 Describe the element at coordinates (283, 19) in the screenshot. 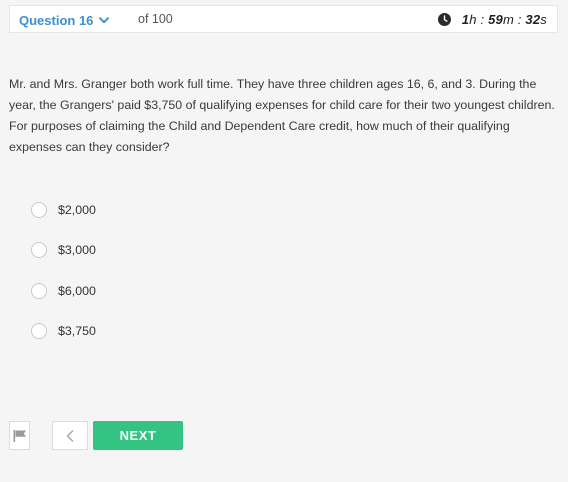

I see `question-header-bar: Question 16 of 100 1h : 59m : 32s` at that location.